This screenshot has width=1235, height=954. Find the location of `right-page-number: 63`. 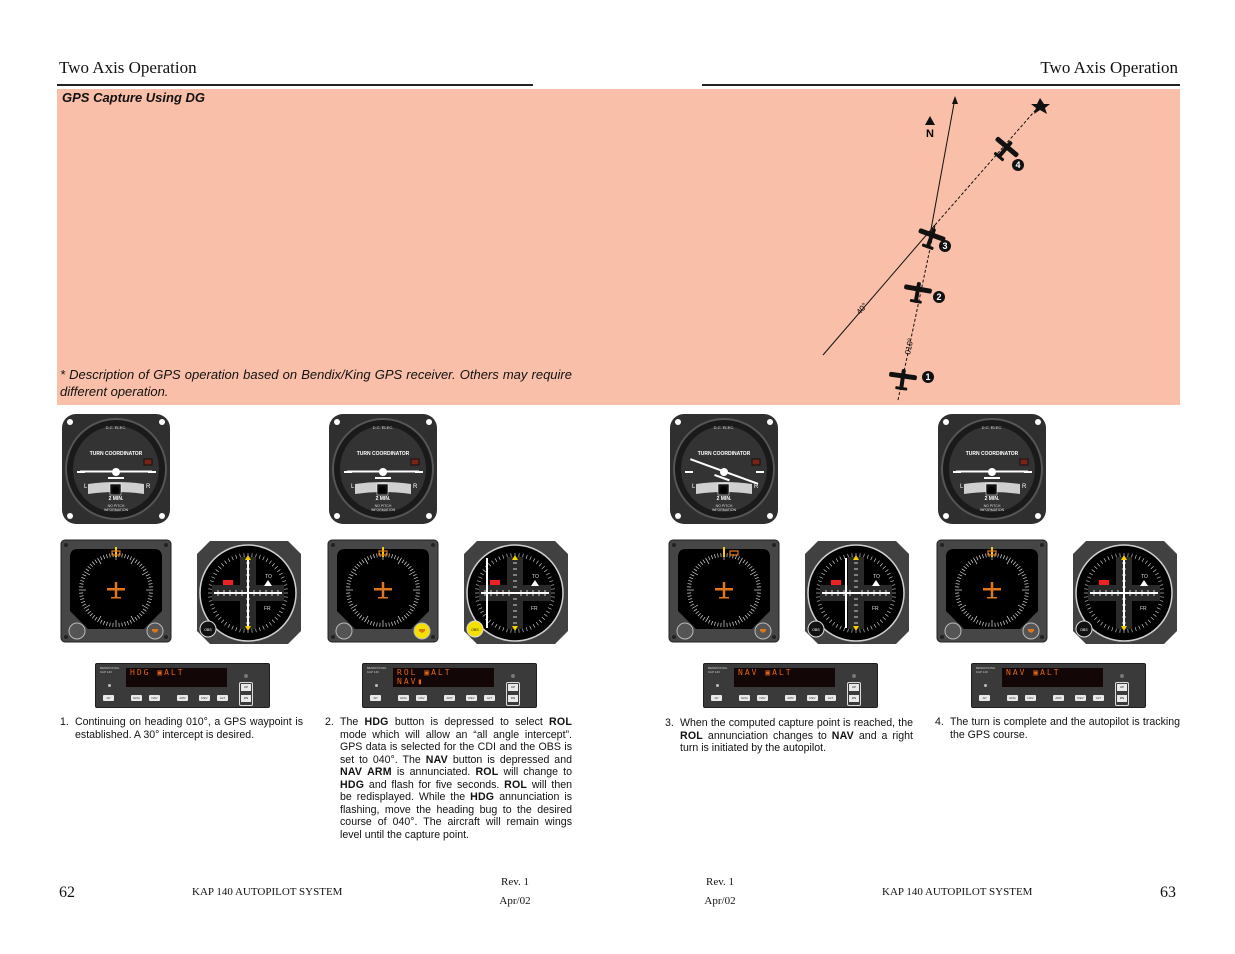

right-page-number: 63 is located at coordinates (1168, 892).